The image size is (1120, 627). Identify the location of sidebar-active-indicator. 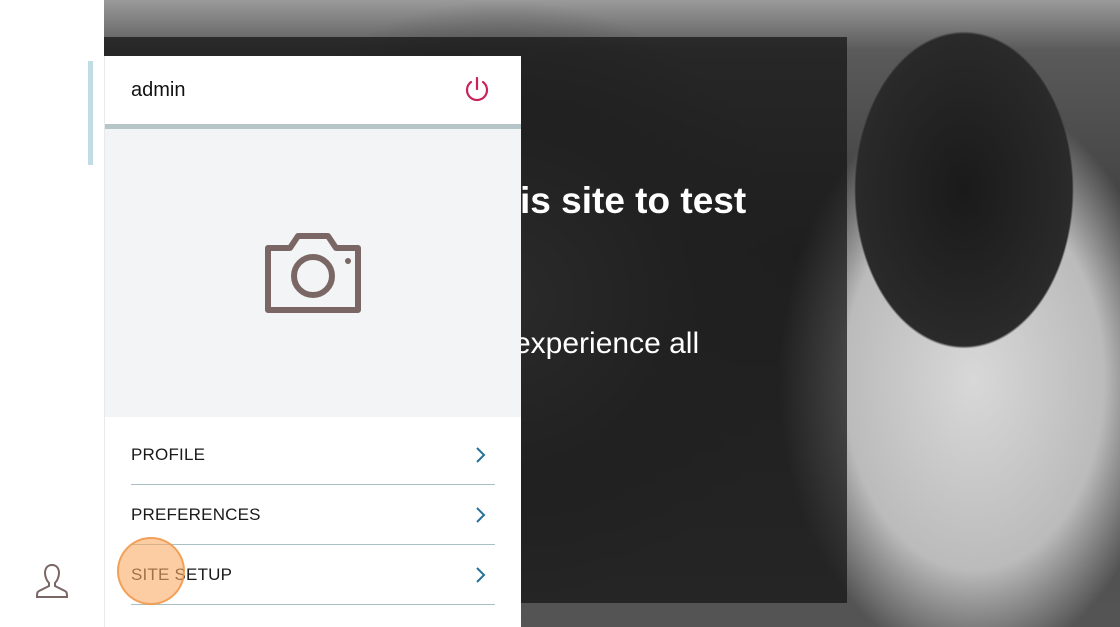
(90, 113).